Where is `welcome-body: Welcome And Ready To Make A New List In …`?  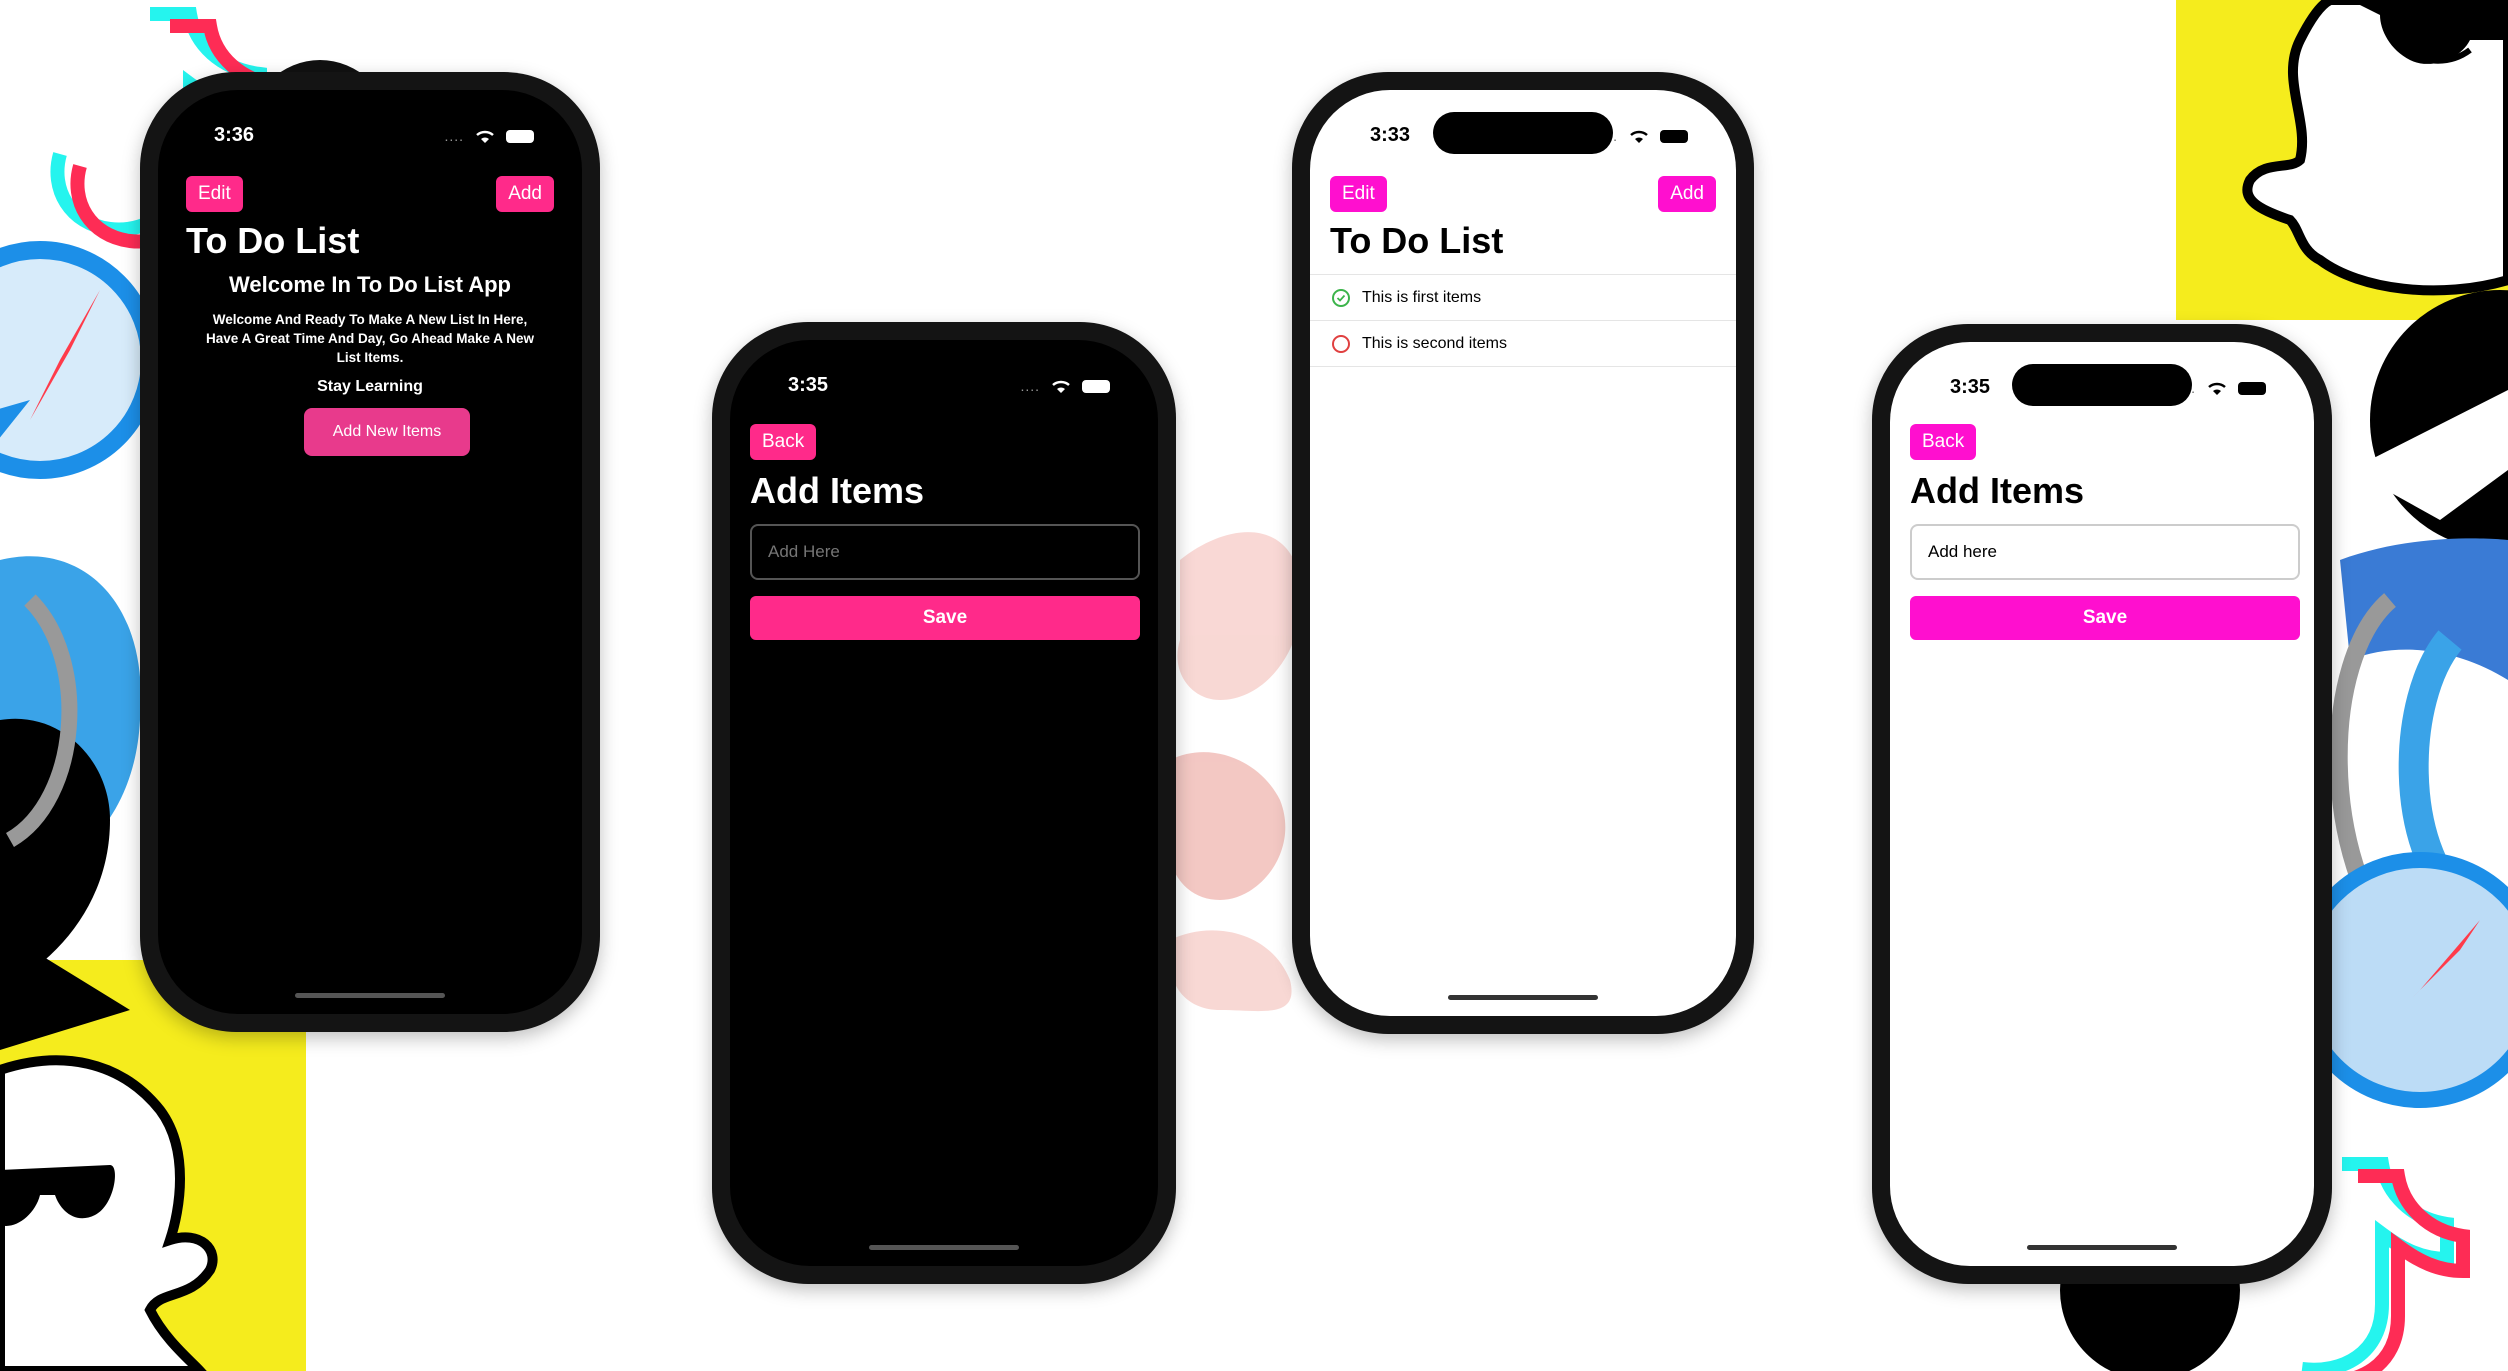 welcome-body: Welcome And Ready To Make A New List In … is located at coordinates (370, 338).